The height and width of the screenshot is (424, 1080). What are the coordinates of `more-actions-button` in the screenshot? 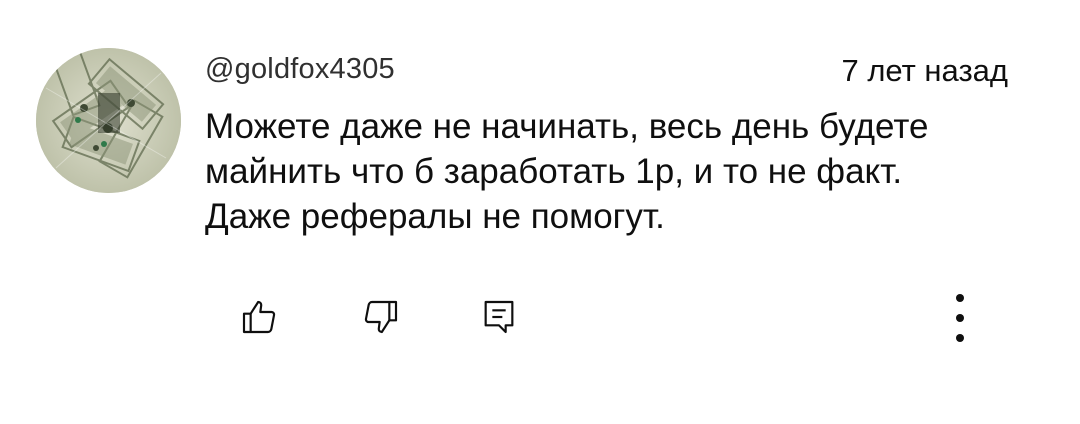 It's located at (960, 318).